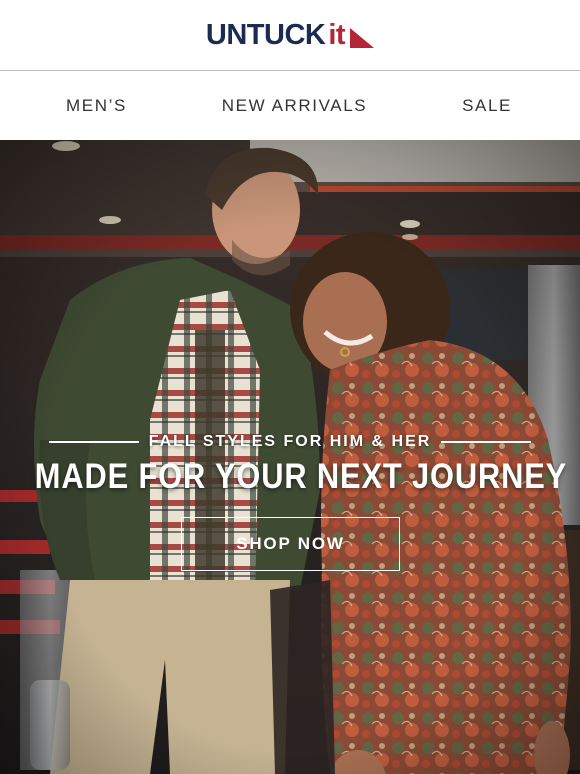 Image resolution: width=580 pixels, height=774 pixels. I want to click on untuckit-logo: UNTUCK it, so click(290, 34).